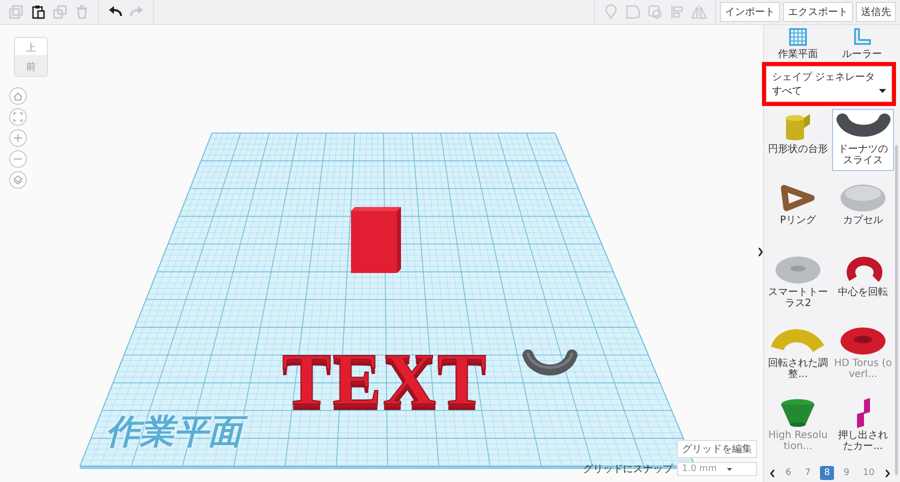 This screenshot has height=482, width=900. I want to click on home-icon, so click(18, 96).